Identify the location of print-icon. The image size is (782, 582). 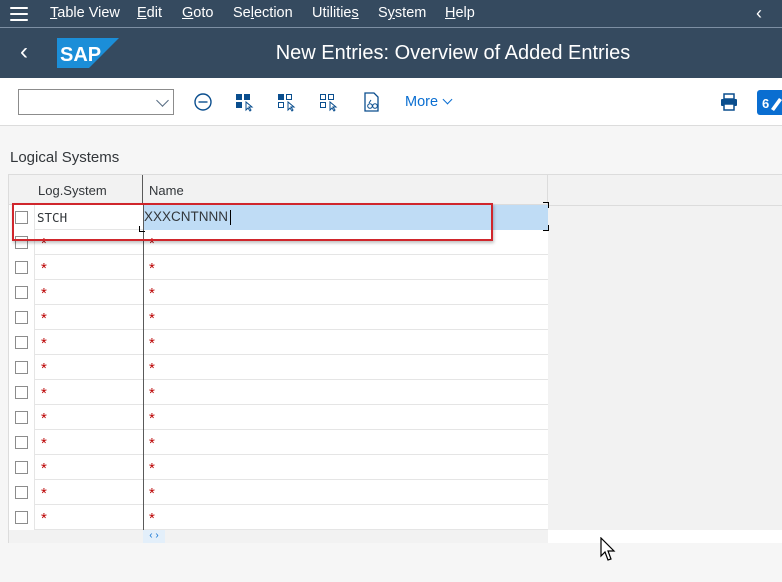
(729, 102).